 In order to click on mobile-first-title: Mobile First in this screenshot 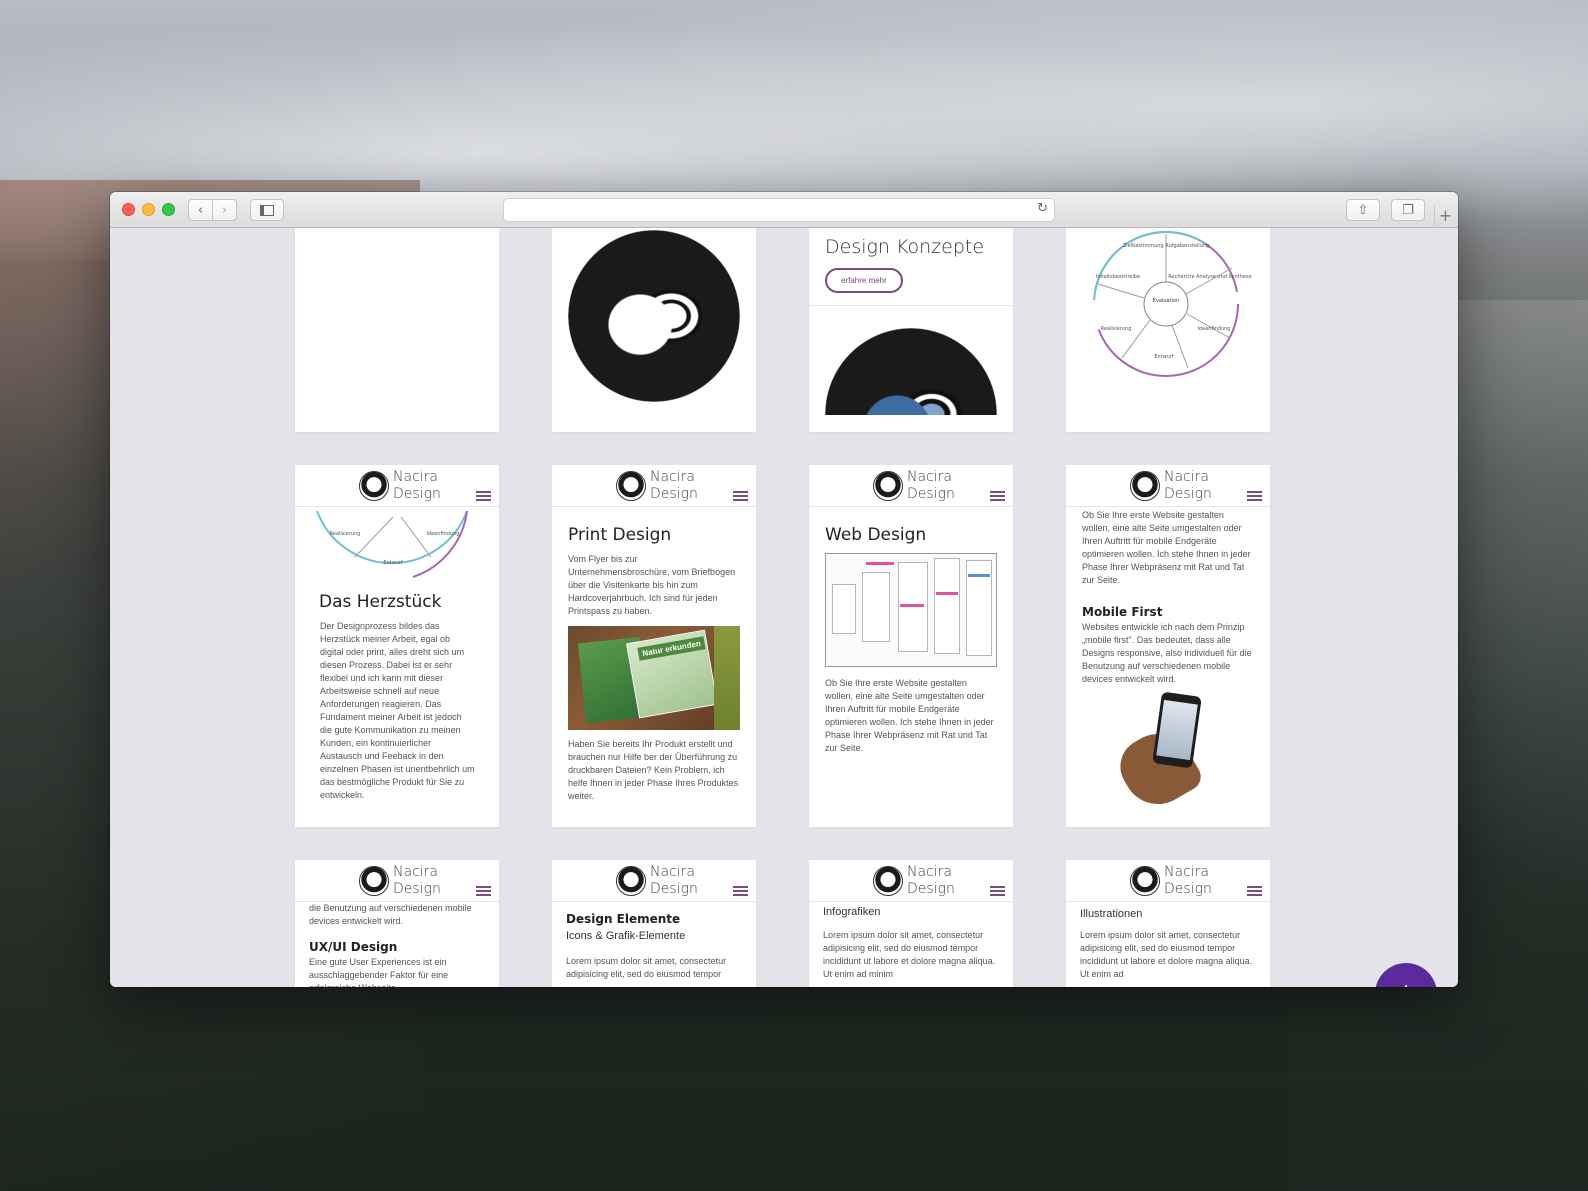, I will do `click(1122, 612)`.